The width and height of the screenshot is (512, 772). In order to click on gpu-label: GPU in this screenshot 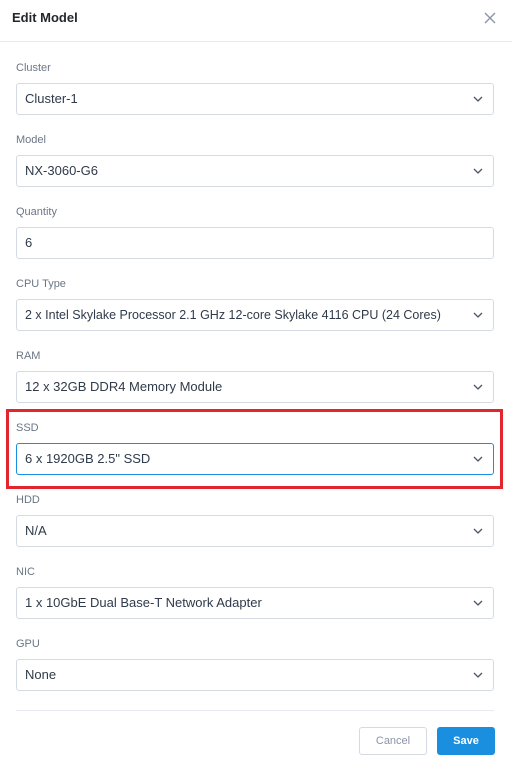, I will do `click(28, 644)`.